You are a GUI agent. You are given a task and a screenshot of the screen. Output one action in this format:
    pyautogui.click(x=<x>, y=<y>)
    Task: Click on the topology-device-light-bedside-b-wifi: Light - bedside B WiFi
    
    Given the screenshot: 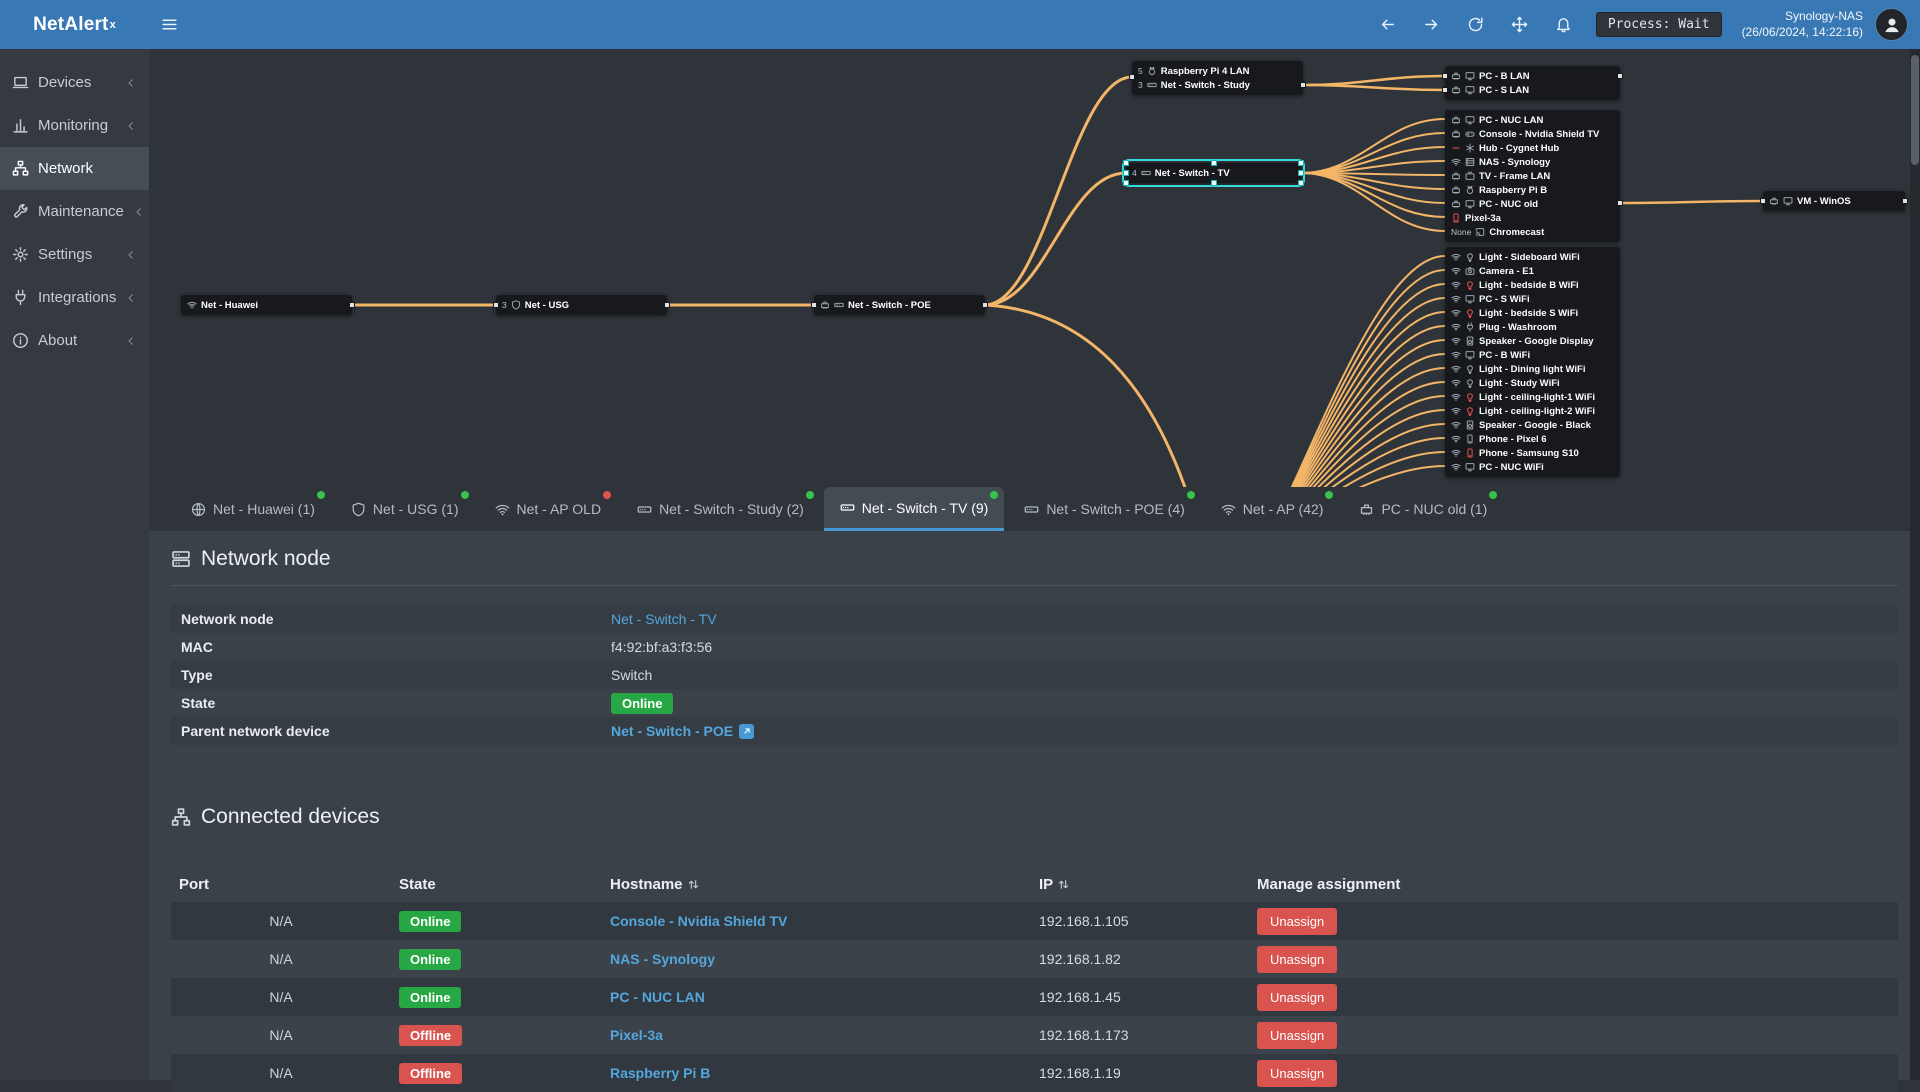 What is the action you would take?
    pyautogui.click(x=1532, y=285)
    